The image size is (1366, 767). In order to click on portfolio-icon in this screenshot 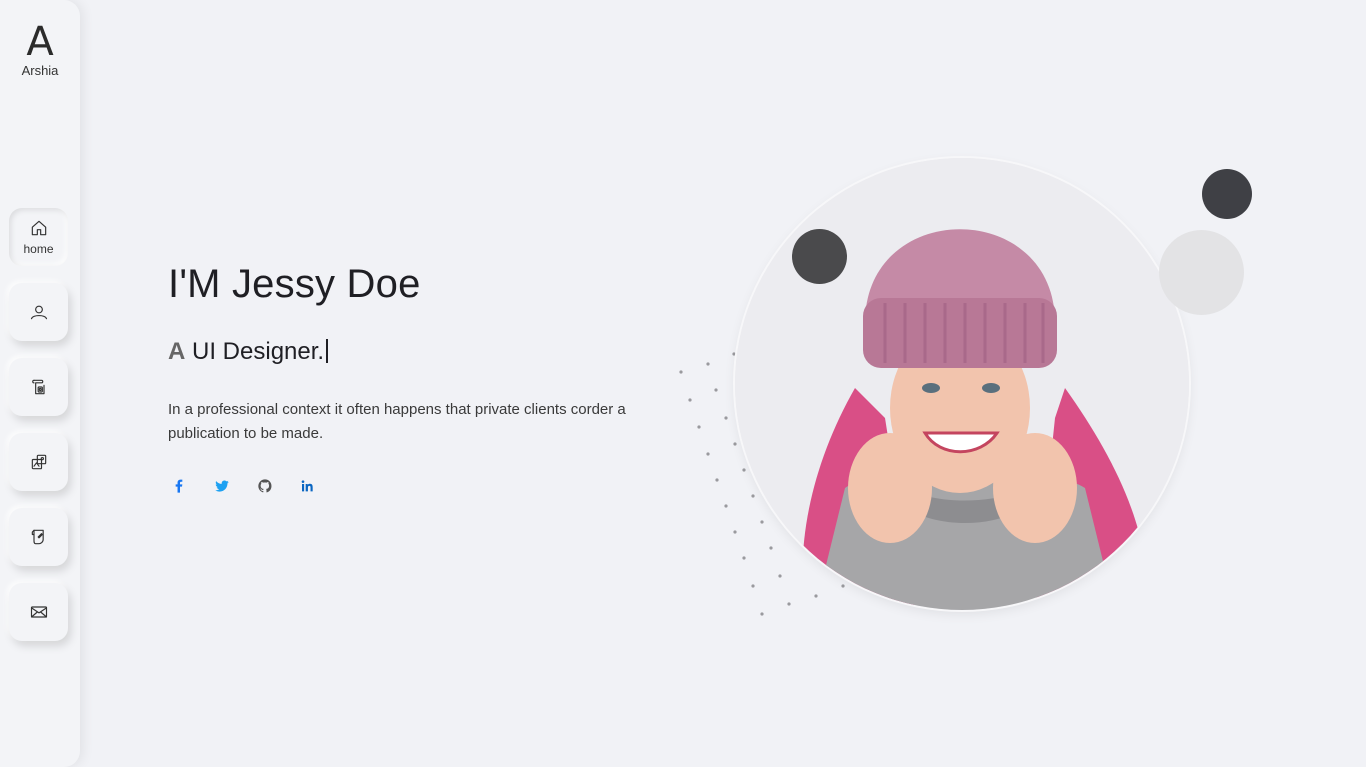, I will do `click(38, 462)`.